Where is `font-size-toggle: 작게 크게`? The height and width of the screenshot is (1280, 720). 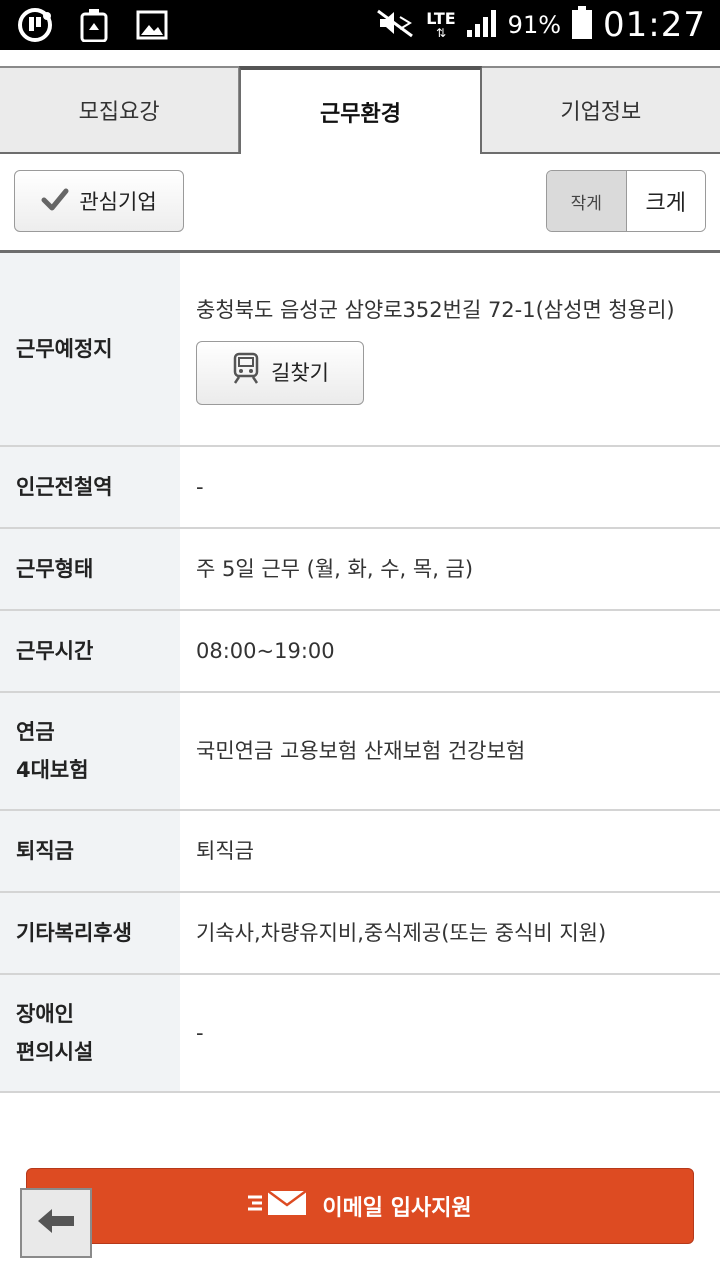 font-size-toggle: 작게 크게 is located at coordinates (626, 201).